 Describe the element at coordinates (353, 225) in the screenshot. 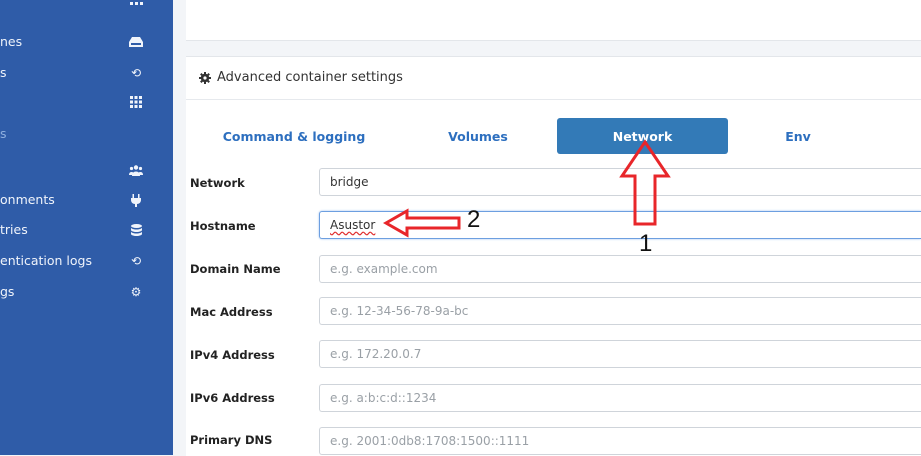

I see `hostname-input-value: Asustor` at that location.